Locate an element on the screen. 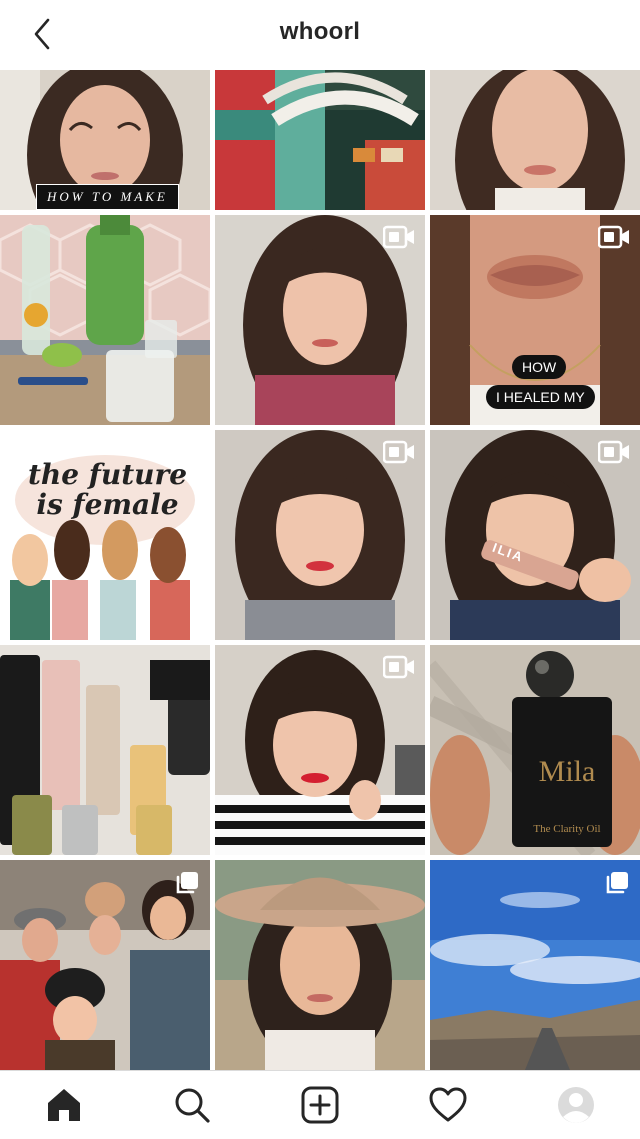 The image size is (640, 1139). search-icon is located at coordinates (192, 1105).